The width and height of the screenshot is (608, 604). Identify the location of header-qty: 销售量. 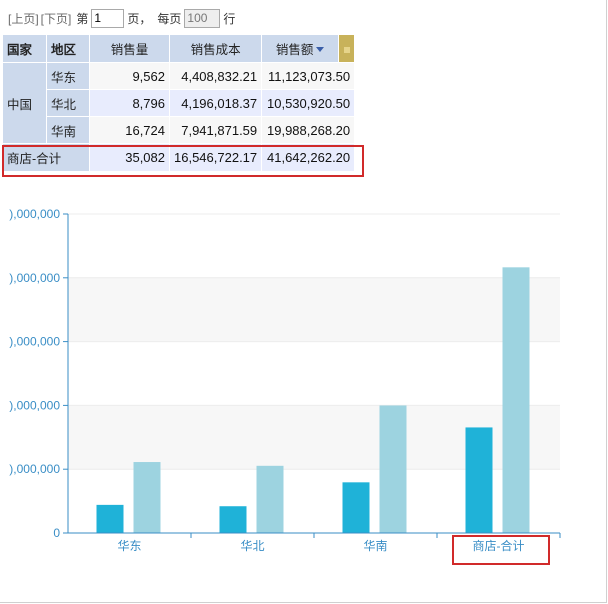
(129, 48).